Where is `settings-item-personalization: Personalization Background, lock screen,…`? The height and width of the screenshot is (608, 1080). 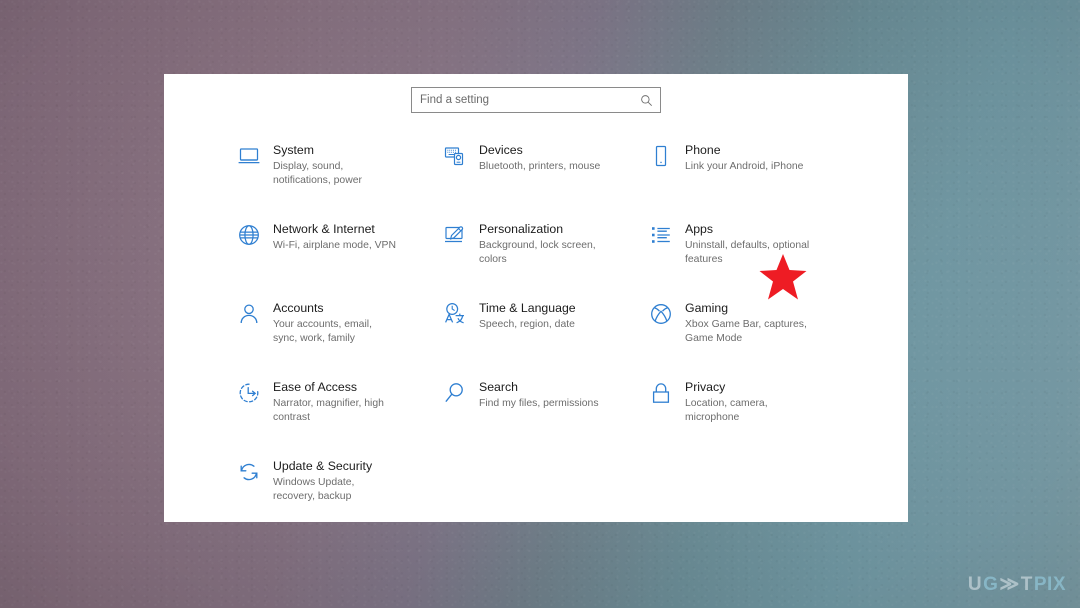
settings-item-personalization: Personalization Background, lock screen,… is located at coordinates (545, 257).